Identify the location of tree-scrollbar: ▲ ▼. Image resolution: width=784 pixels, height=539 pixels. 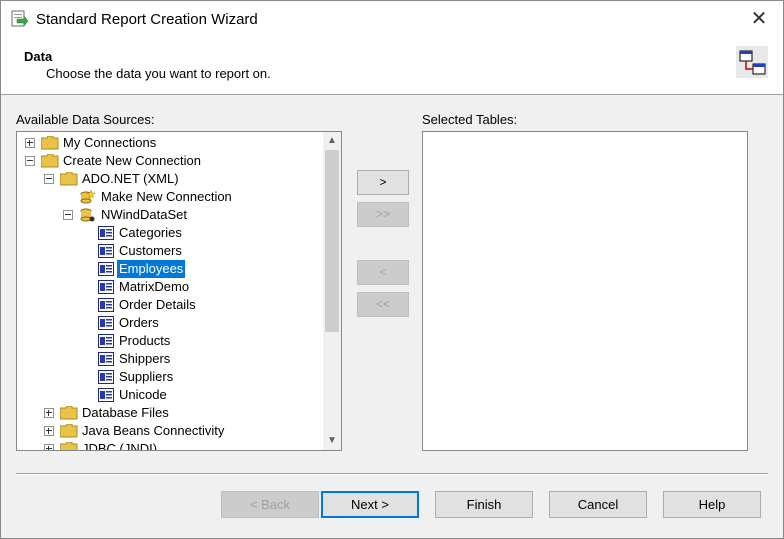
(332, 291).